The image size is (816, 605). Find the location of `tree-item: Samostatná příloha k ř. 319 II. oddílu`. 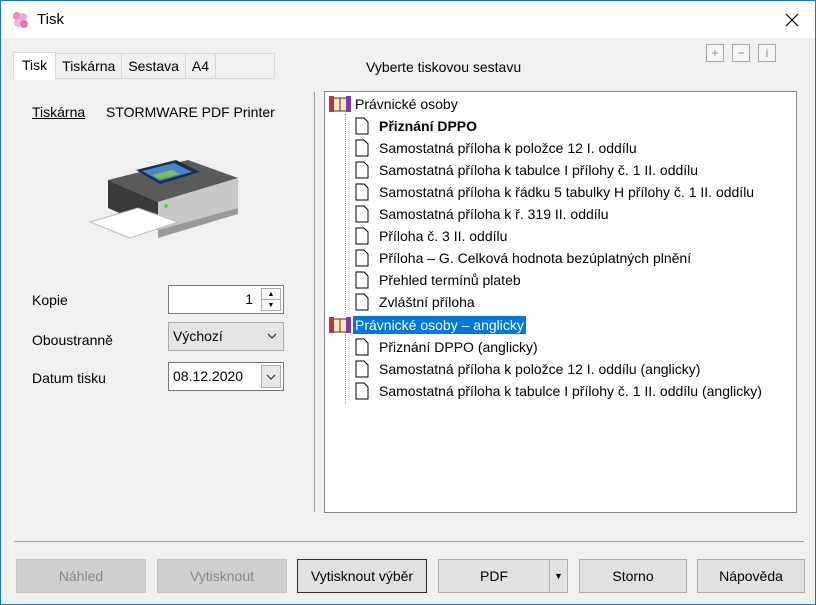

tree-item: Samostatná příloha k ř. 319 II. oddílu is located at coordinates (483, 214).